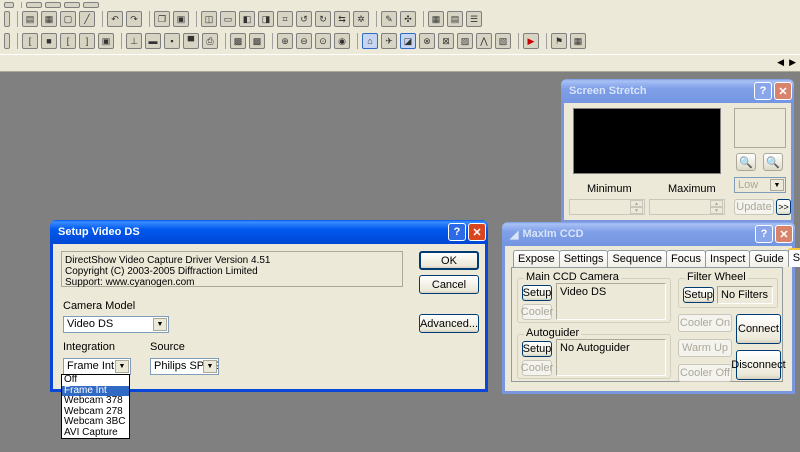  I want to click on cooler-off-button: Cooler Off, so click(705, 373).